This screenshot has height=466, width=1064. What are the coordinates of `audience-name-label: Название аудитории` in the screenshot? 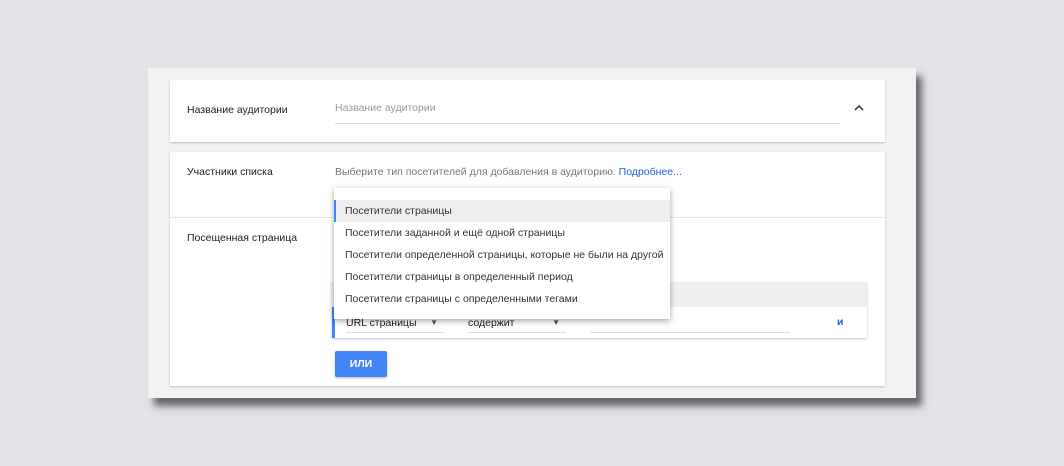 It's located at (237, 110).